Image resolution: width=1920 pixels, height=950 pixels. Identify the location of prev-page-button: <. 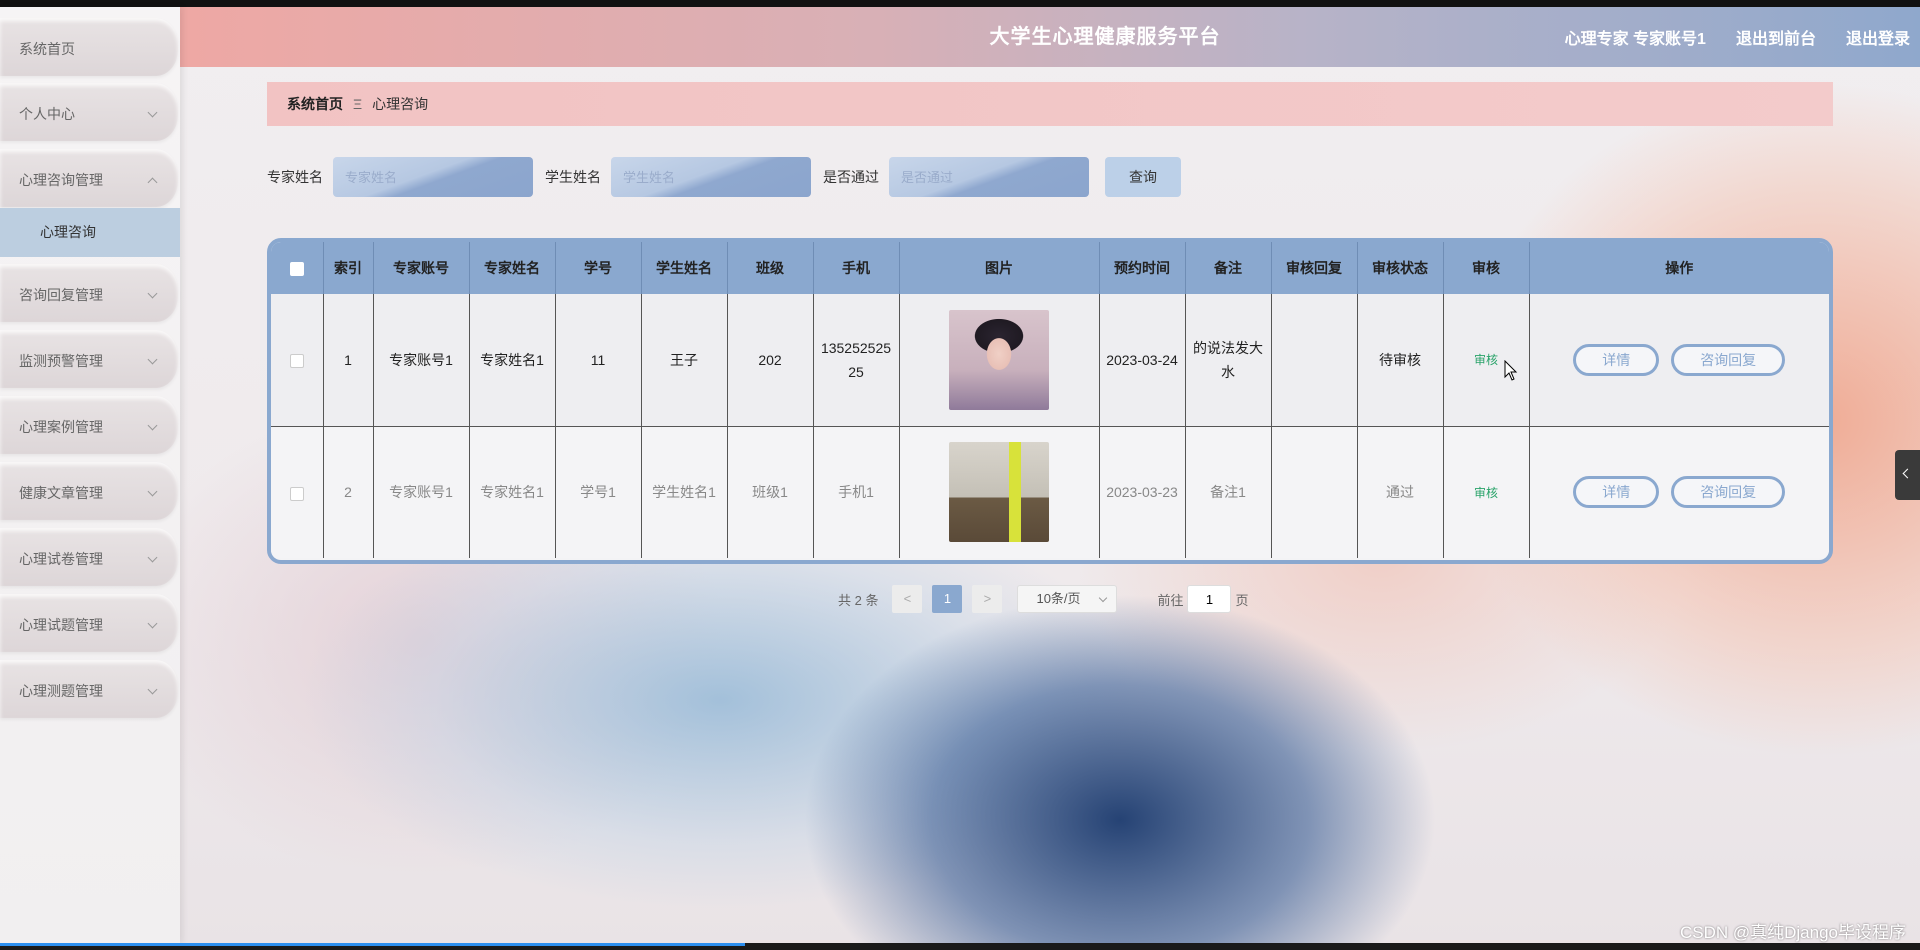
(907, 599).